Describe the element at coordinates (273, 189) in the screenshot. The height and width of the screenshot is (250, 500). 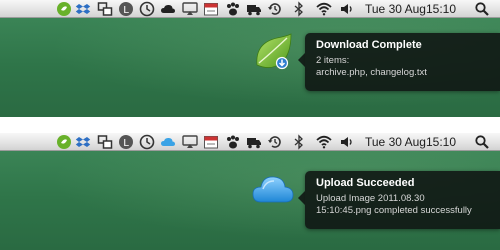
I see `cloud-upload-icon` at that location.